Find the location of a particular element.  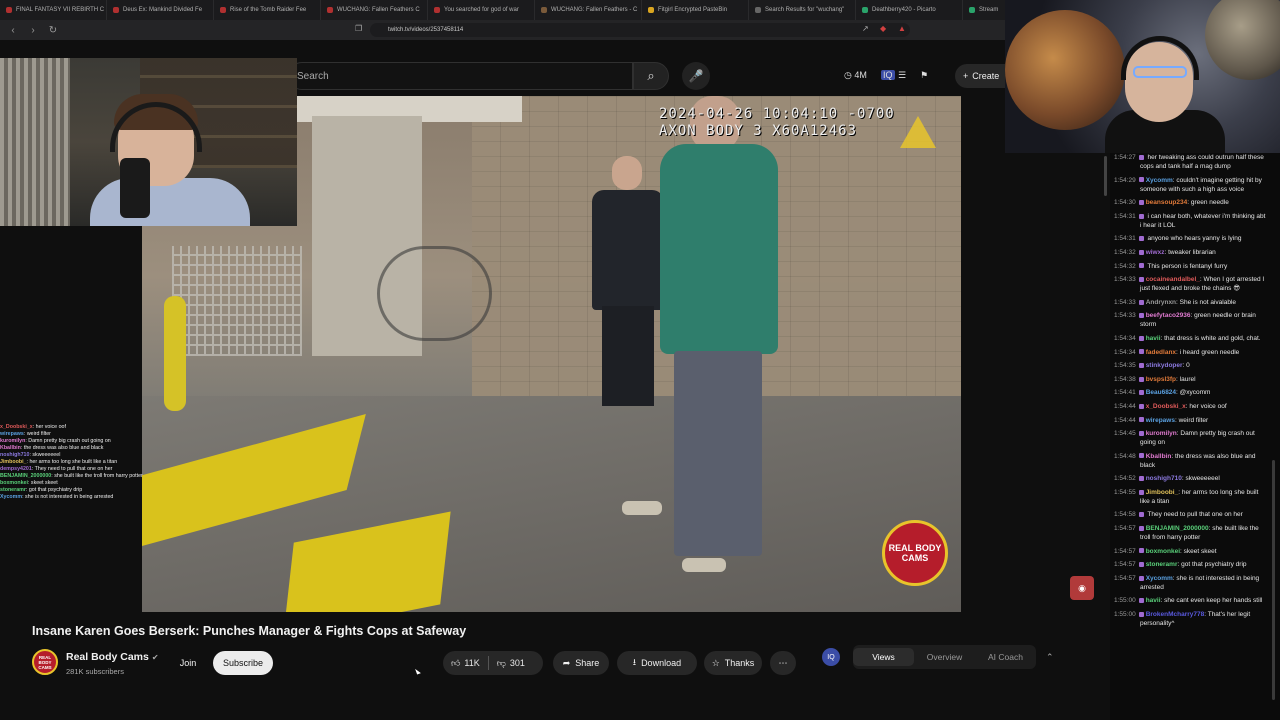

stats-tab: Views is located at coordinates (883, 657).